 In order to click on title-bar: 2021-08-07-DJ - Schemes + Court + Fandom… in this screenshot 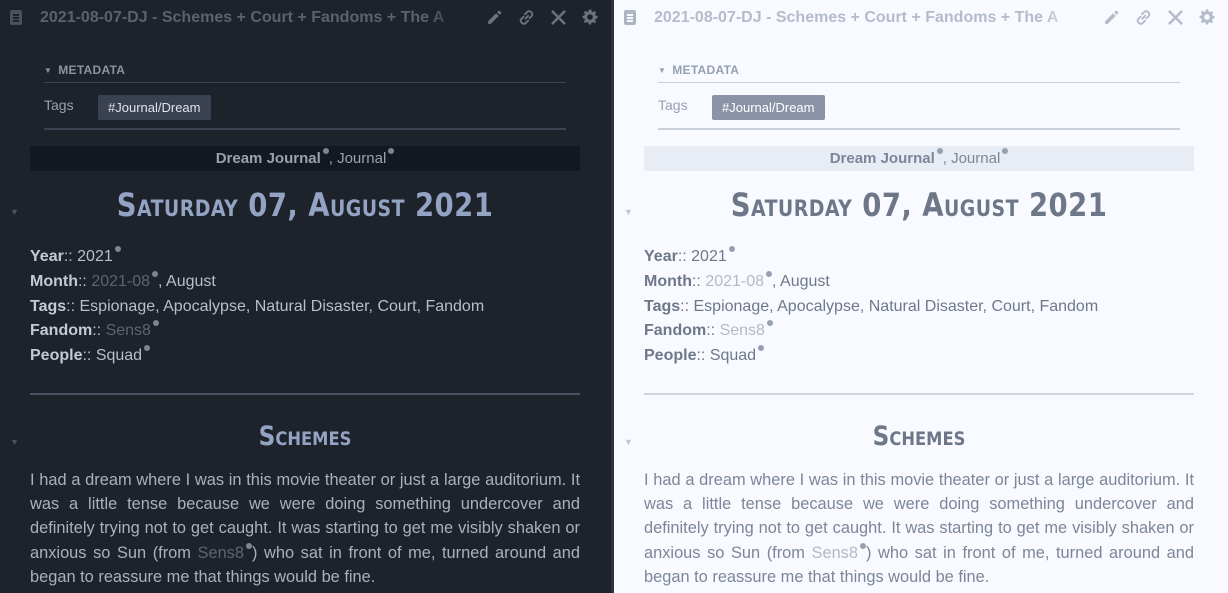, I will do `click(921, 18)`.